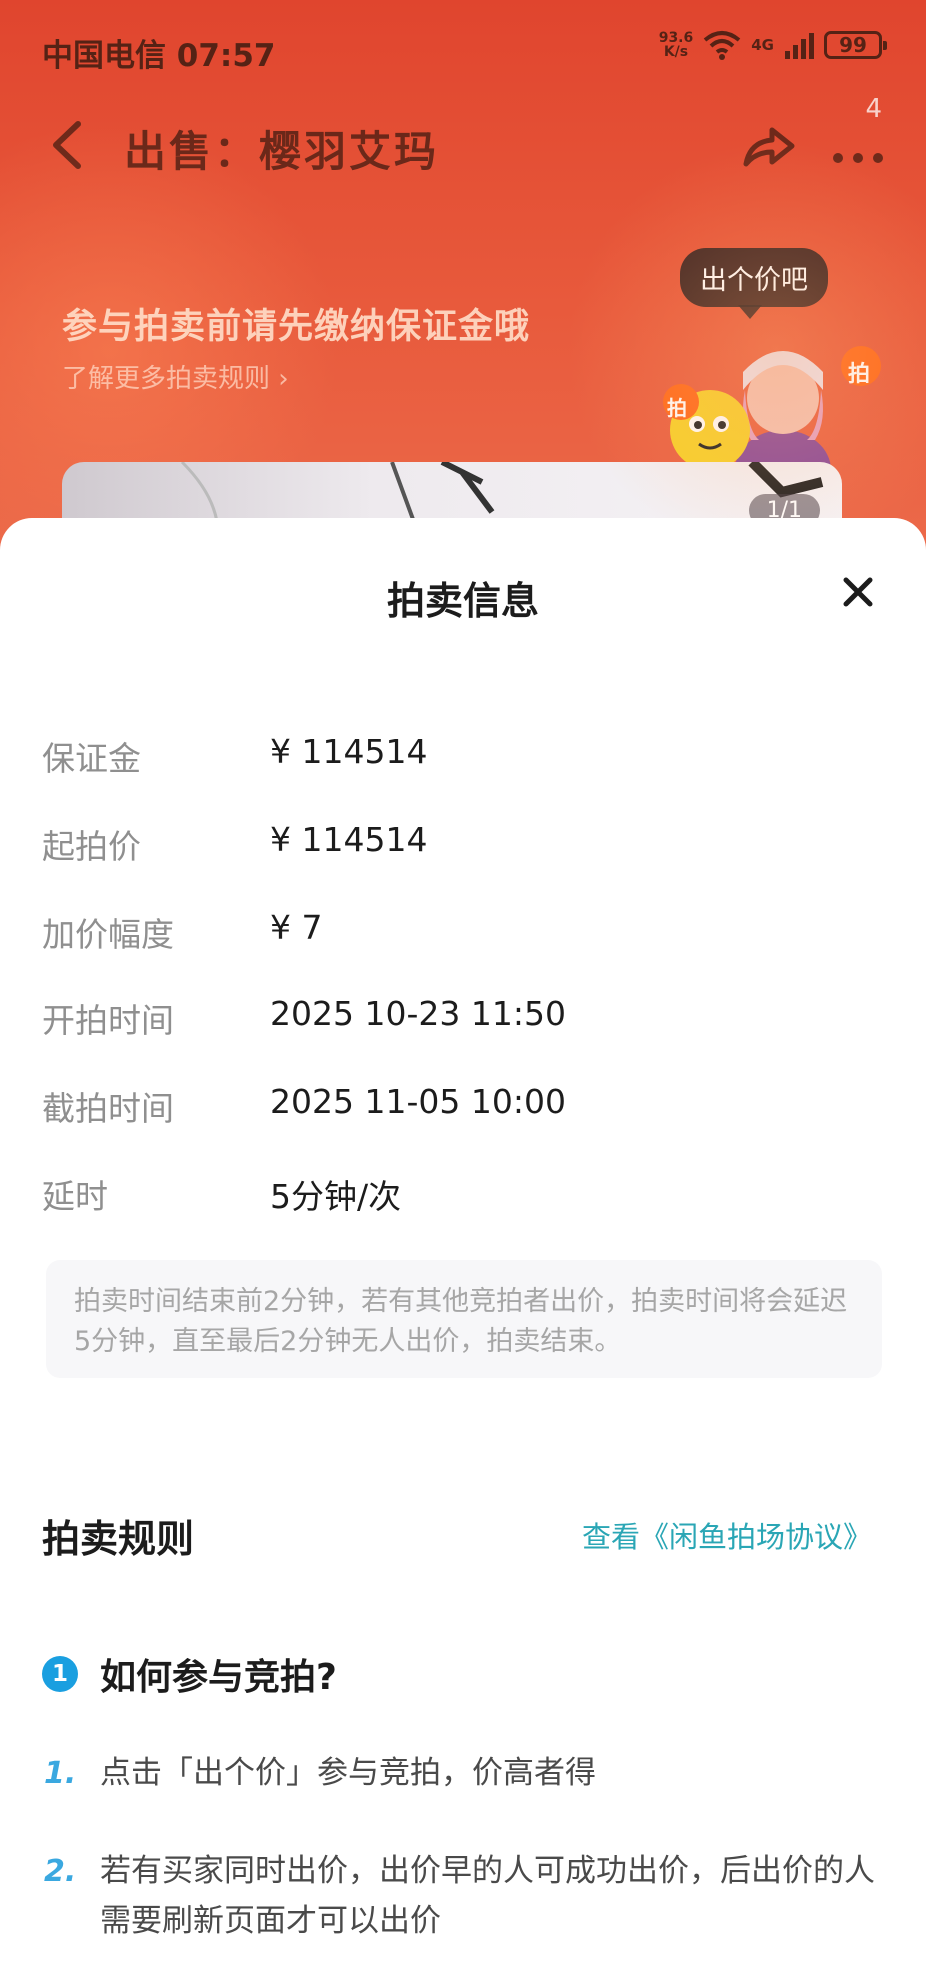 This screenshot has height=1969, width=926. What do you see at coordinates (677, 408) in the screenshot?
I see `mascot-badge-left: 拍` at bounding box center [677, 408].